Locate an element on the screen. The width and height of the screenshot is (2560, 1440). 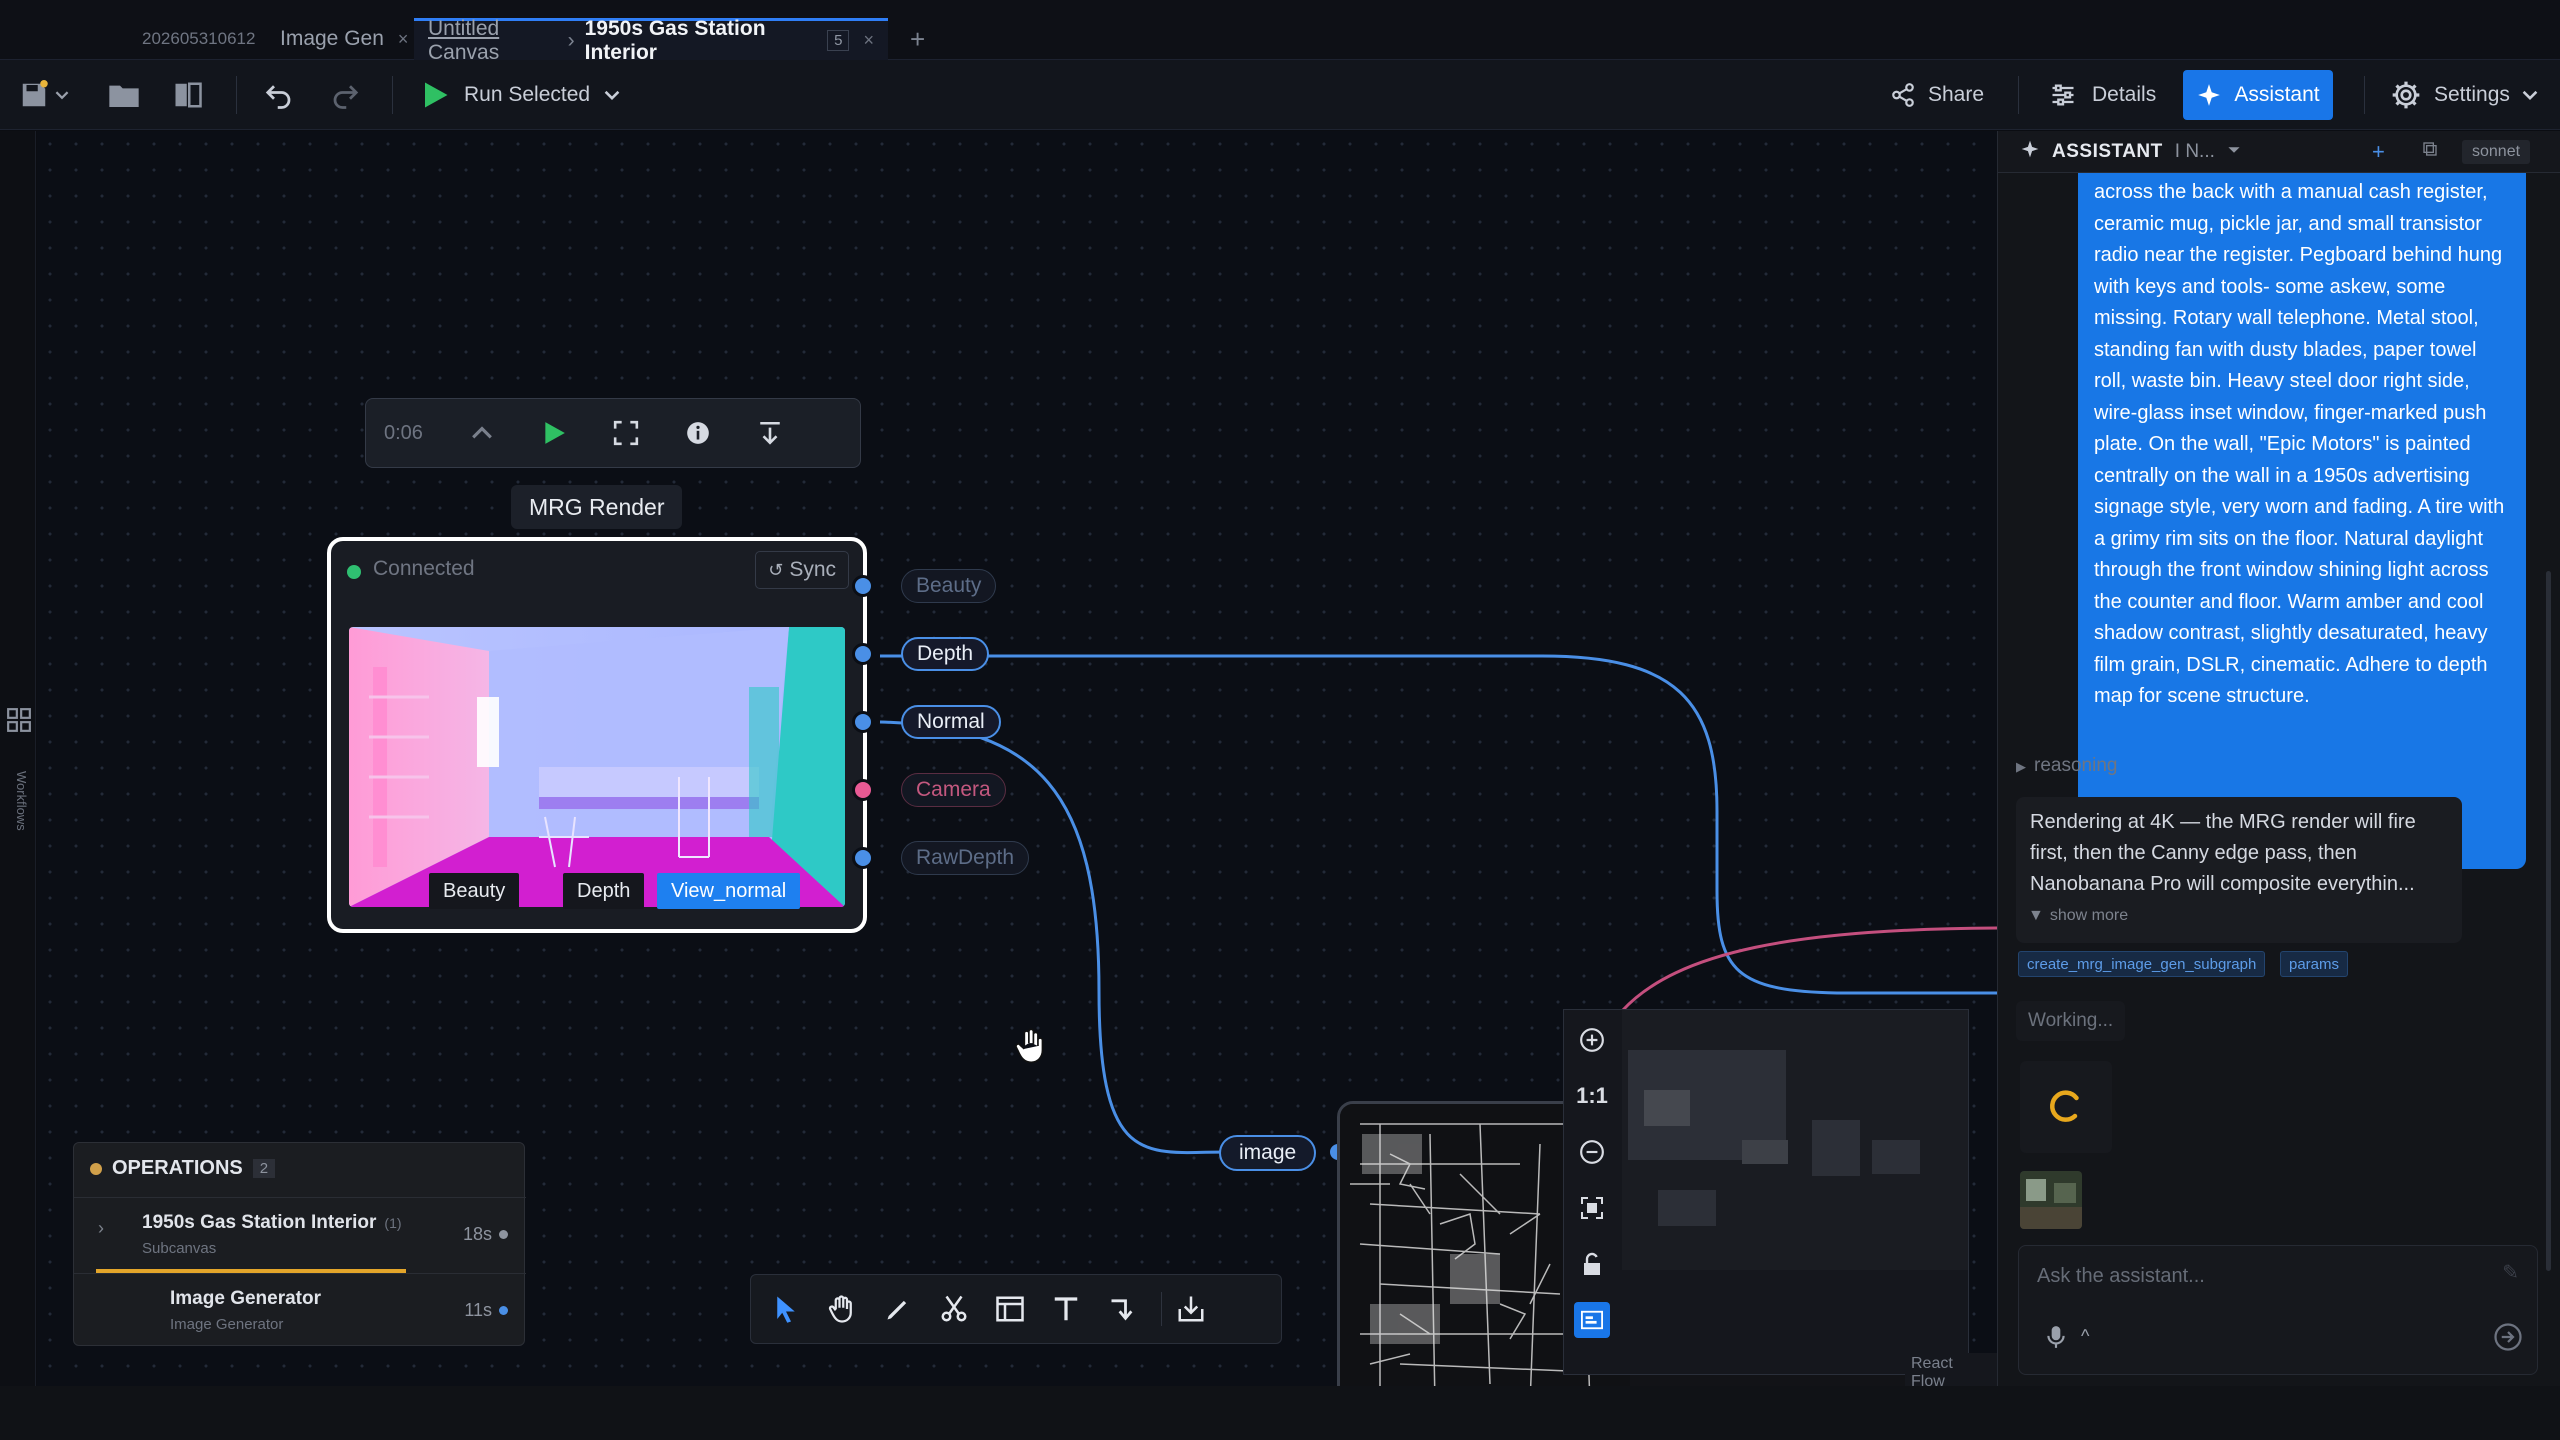
share-button: Share is located at coordinates (1937, 95).